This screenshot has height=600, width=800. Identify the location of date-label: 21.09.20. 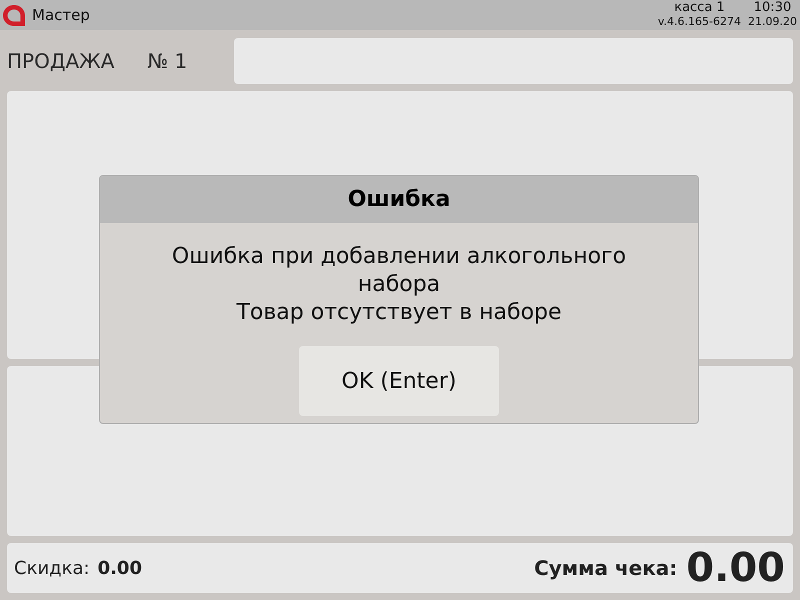
(772, 22).